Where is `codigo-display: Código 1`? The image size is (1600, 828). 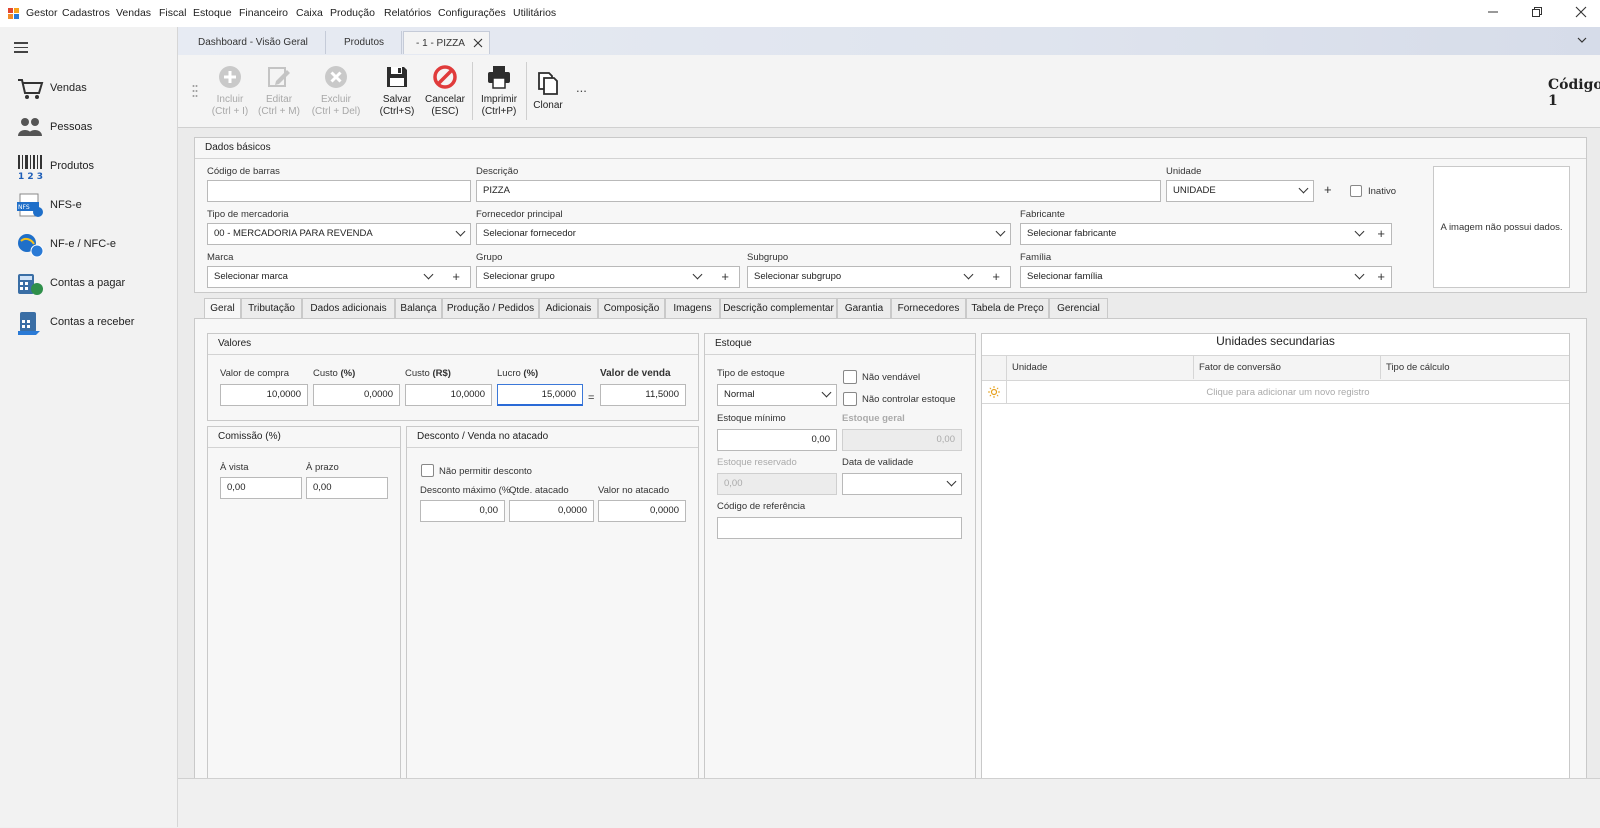
codigo-display: Código 1 is located at coordinates (1574, 93).